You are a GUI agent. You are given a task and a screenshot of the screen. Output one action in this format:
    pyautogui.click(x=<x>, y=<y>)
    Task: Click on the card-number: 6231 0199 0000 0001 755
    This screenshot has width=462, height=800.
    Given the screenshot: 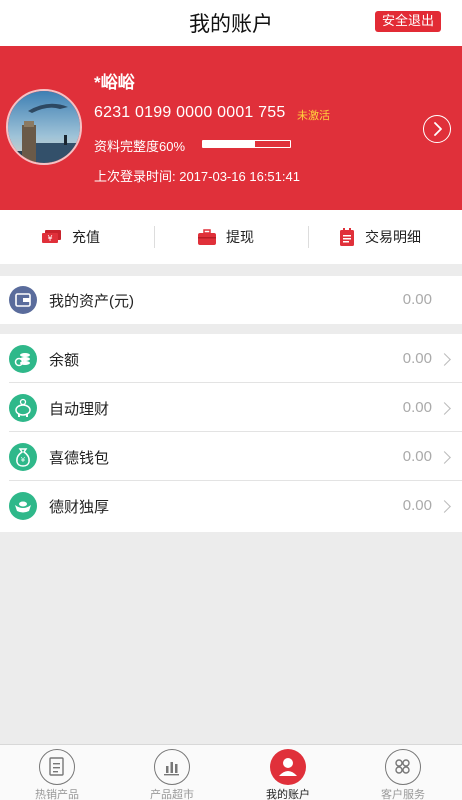 What is the action you would take?
    pyautogui.click(x=190, y=112)
    